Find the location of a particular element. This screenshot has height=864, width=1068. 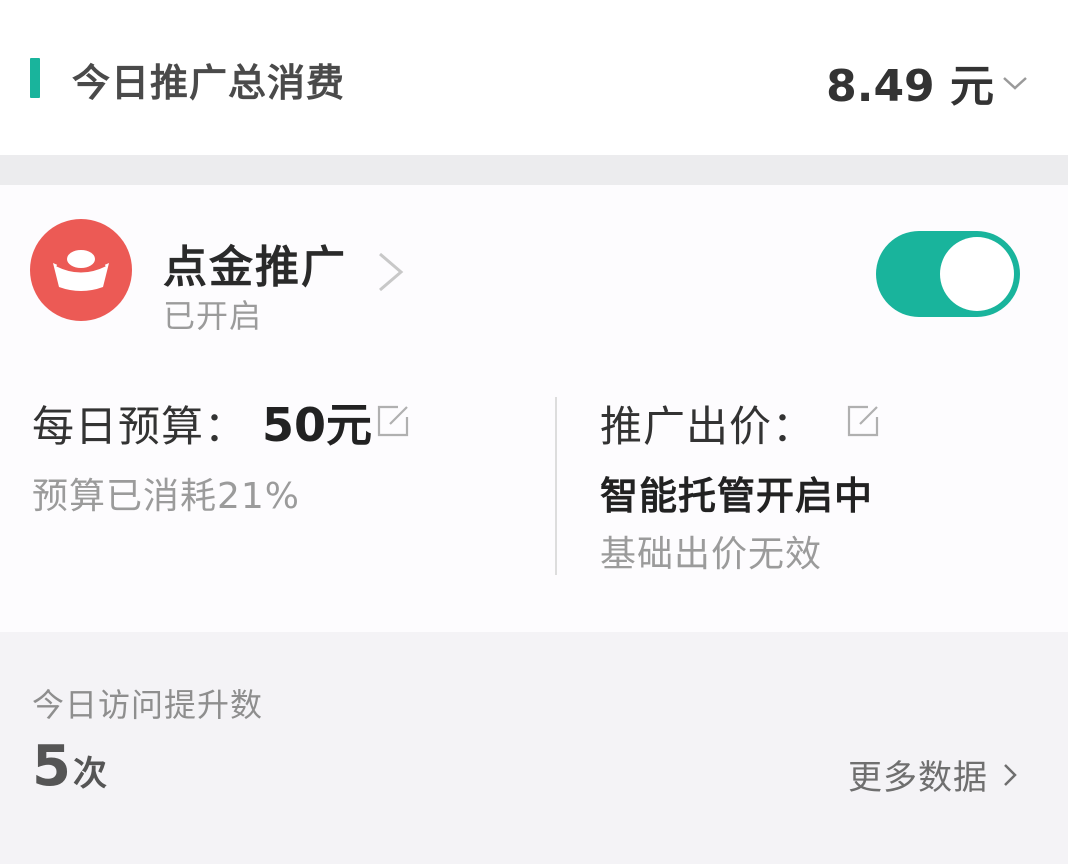

promotion-toggle is located at coordinates (948, 274).